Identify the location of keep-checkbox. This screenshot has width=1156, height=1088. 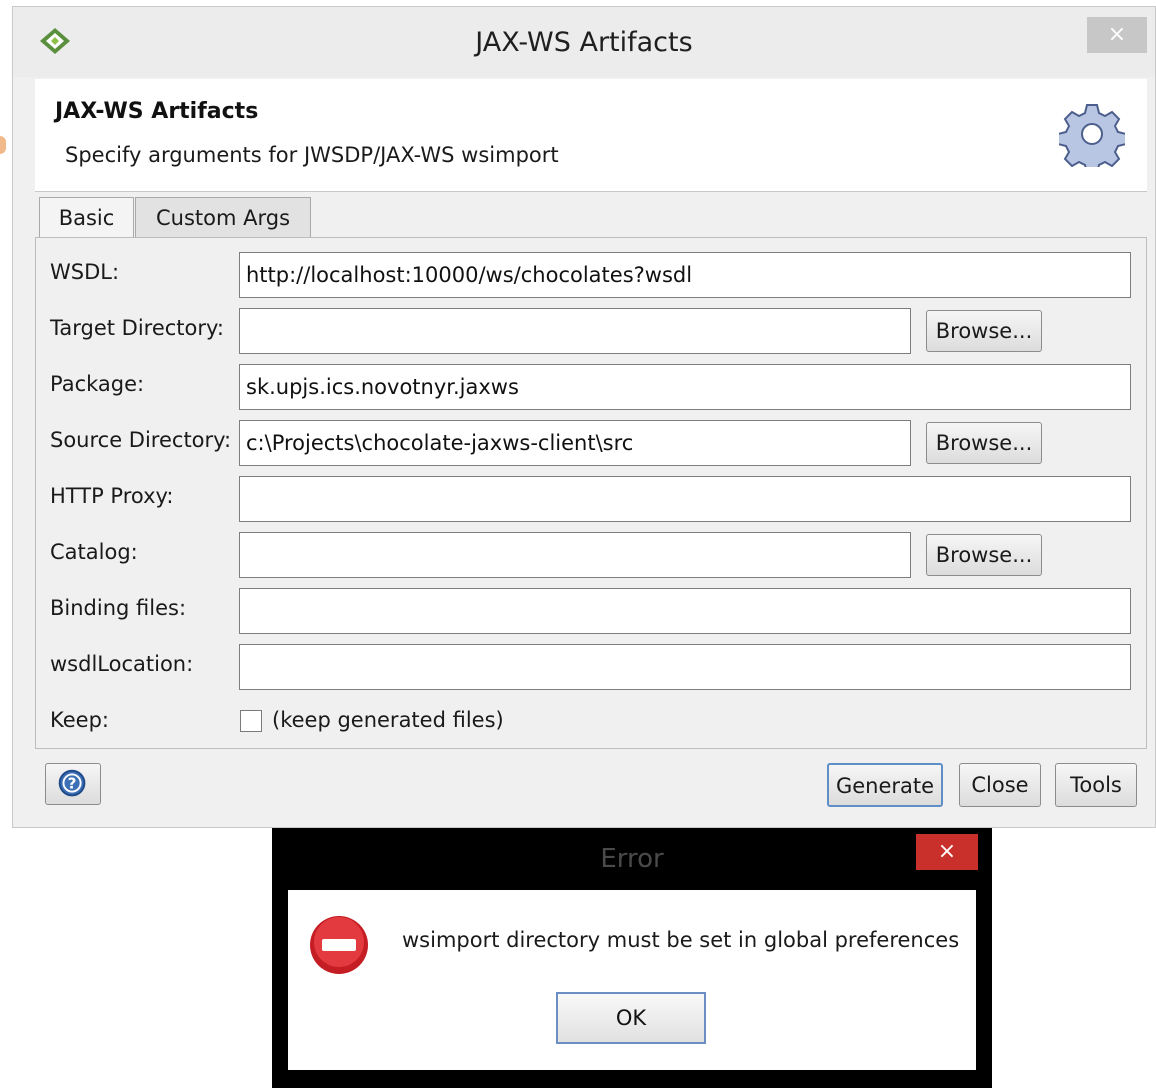
(251, 721).